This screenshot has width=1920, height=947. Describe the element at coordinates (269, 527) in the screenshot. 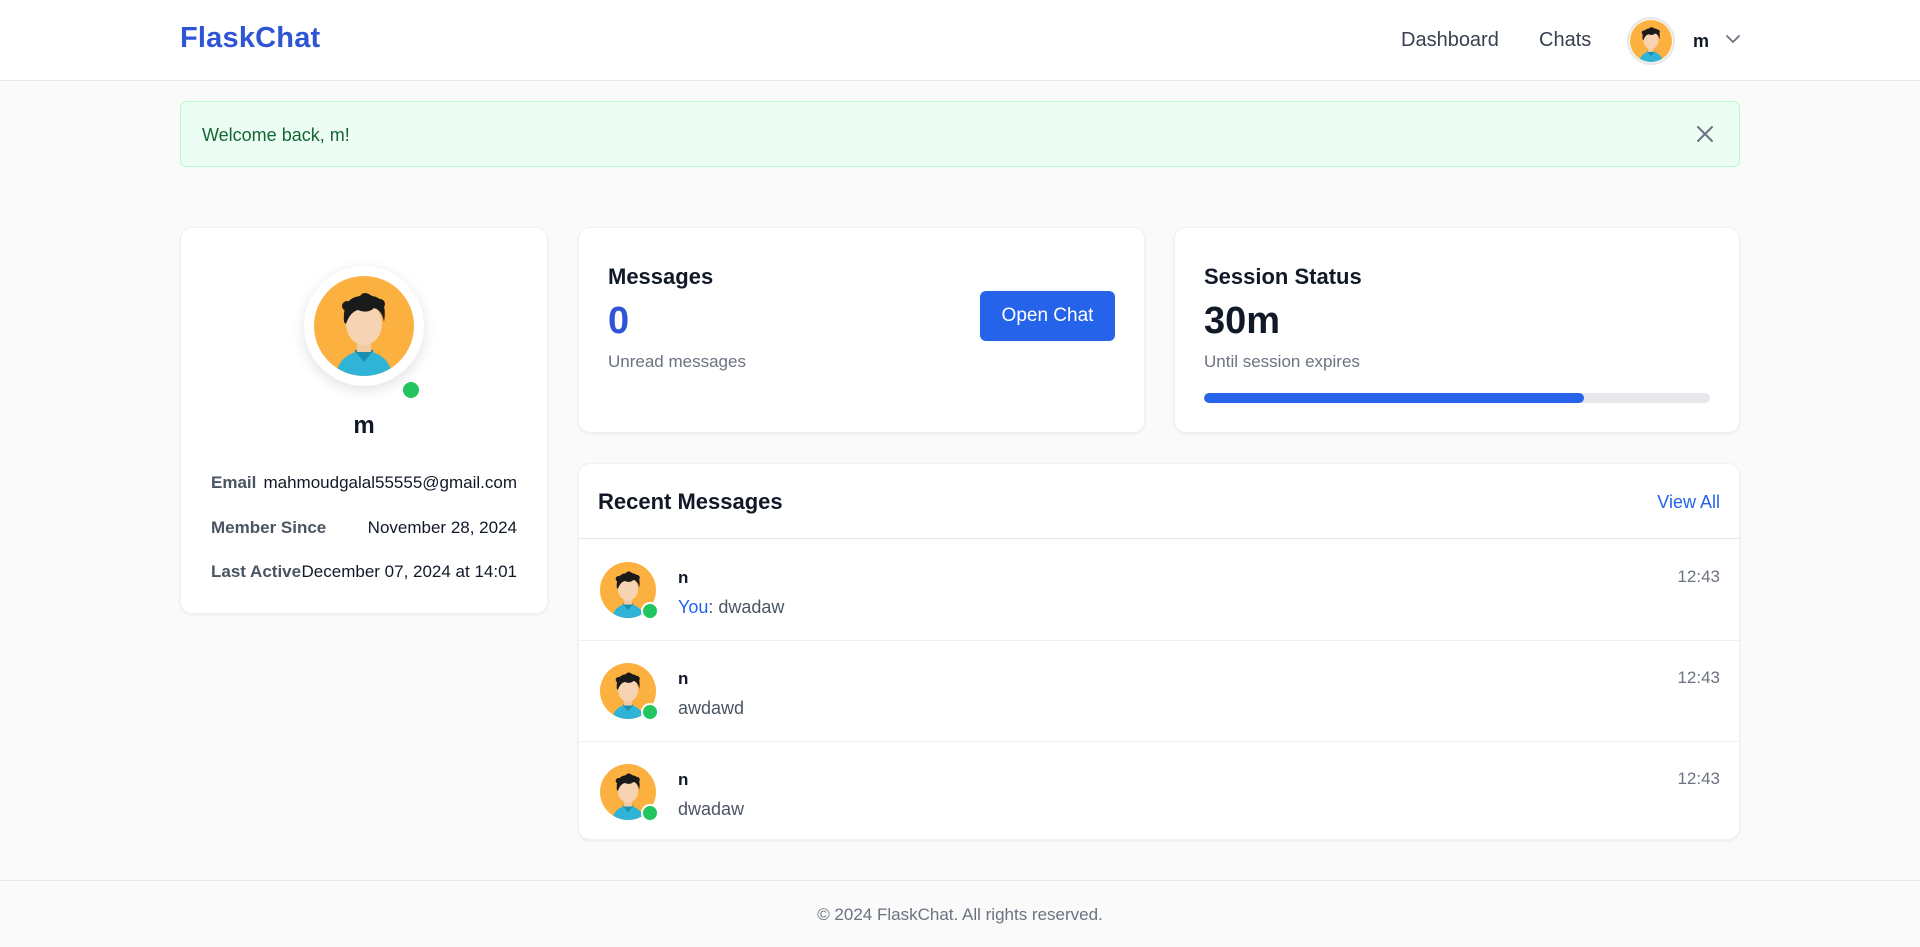

I see `member-since-label: Member Since` at that location.